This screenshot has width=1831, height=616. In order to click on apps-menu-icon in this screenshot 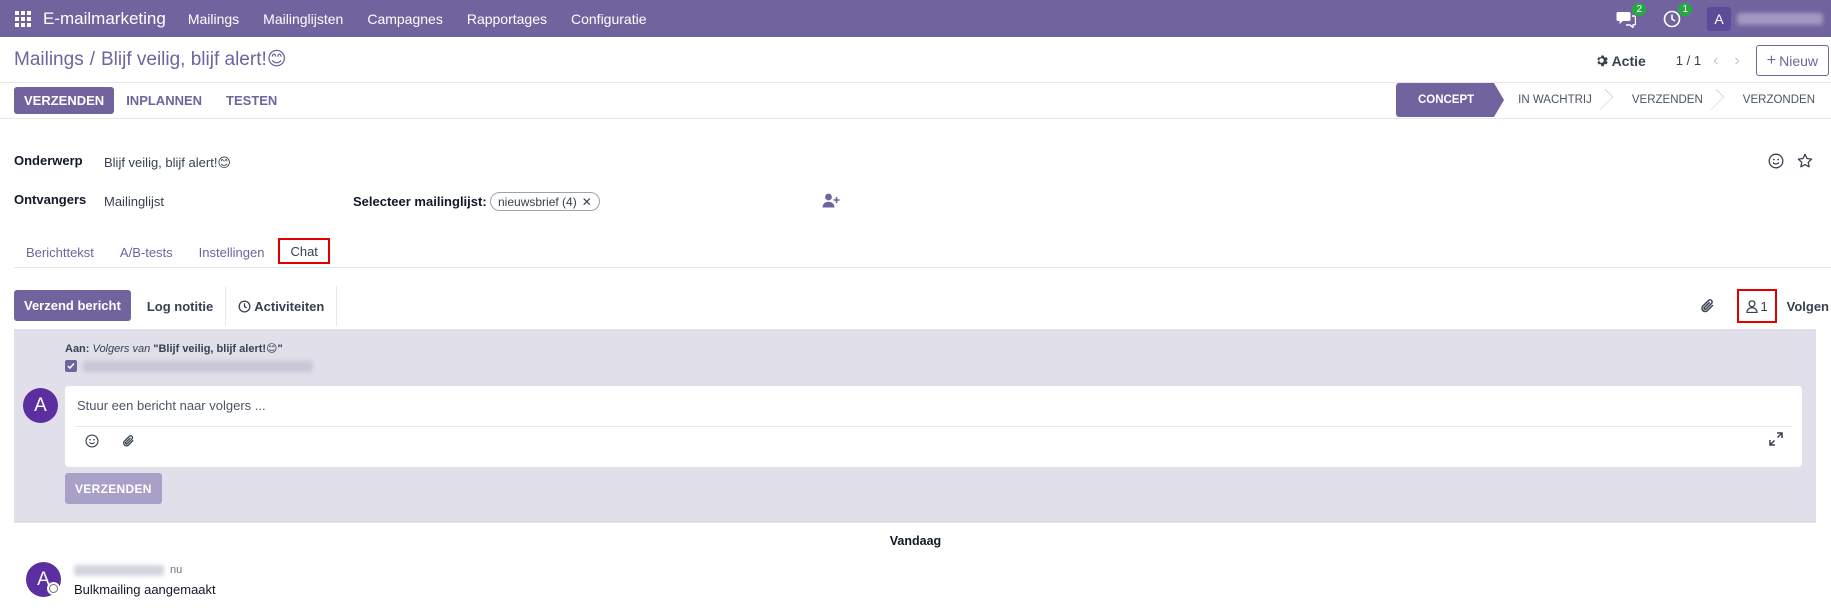, I will do `click(22, 18)`.